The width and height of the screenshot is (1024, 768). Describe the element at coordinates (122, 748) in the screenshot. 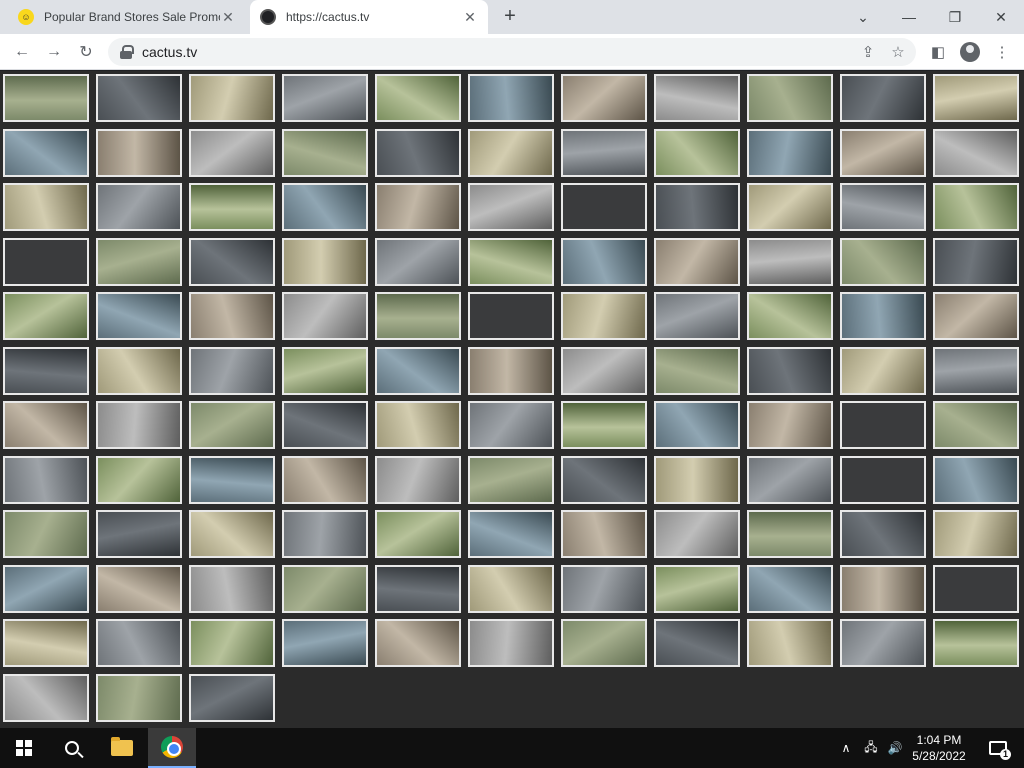

I see `file-explorer-button` at that location.